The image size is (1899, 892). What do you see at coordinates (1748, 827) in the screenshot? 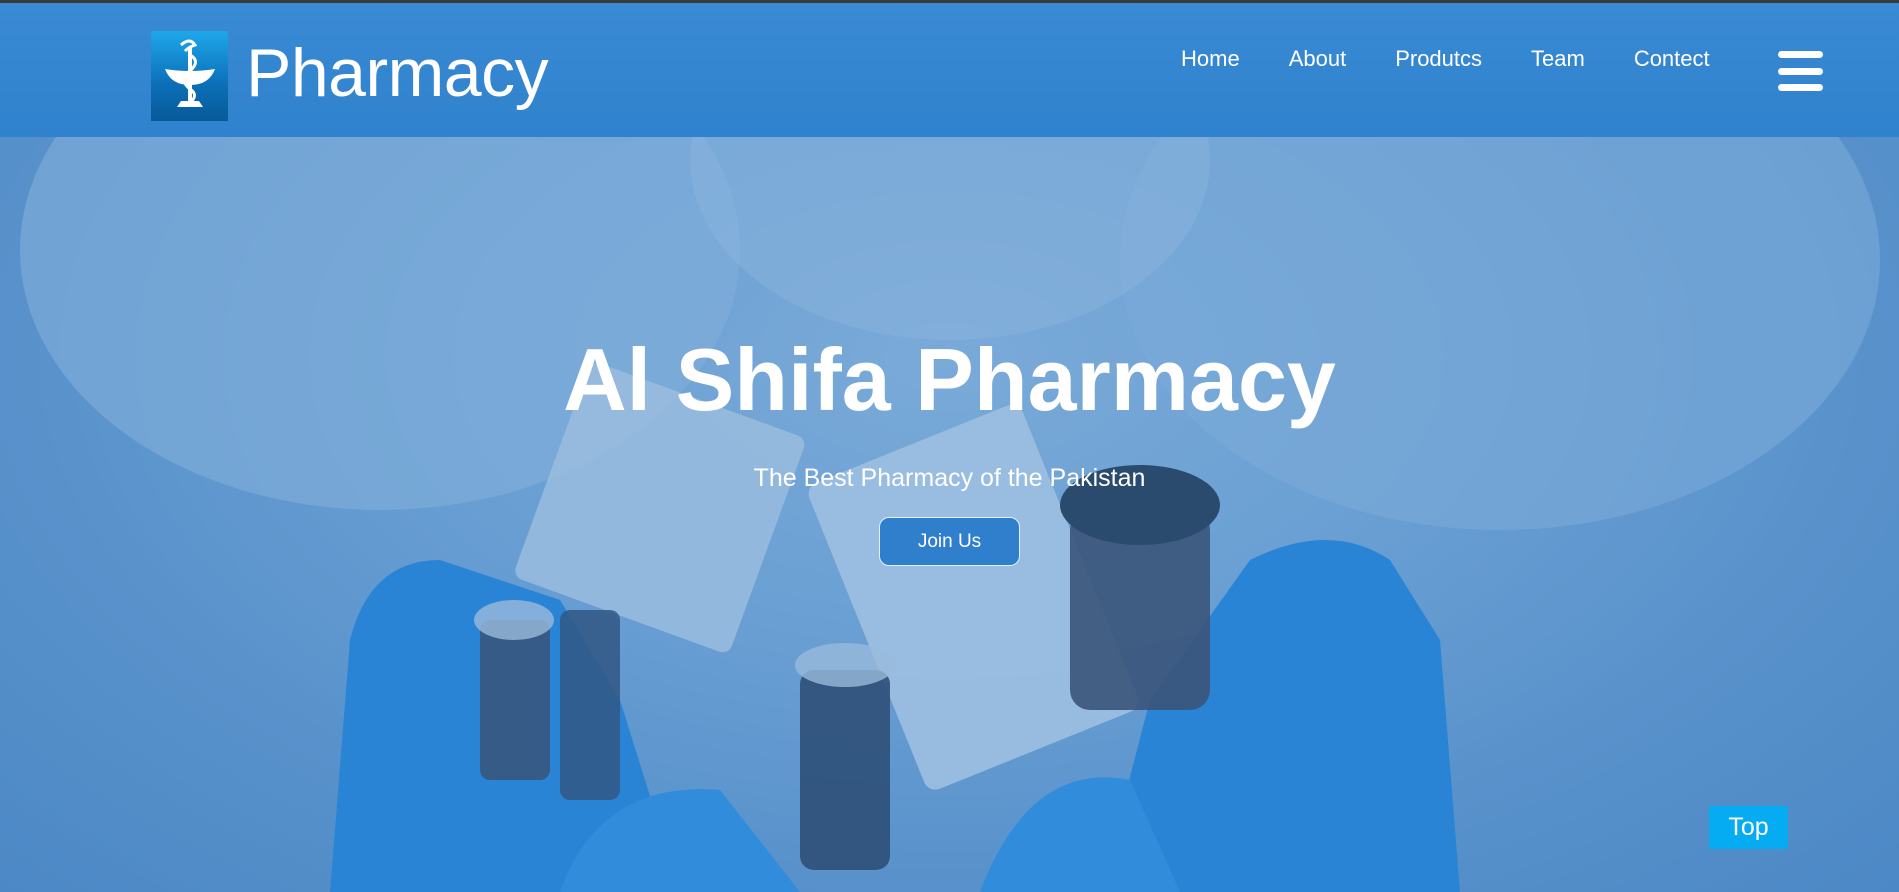
I see `scroll-top-button: Top` at bounding box center [1748, 827].